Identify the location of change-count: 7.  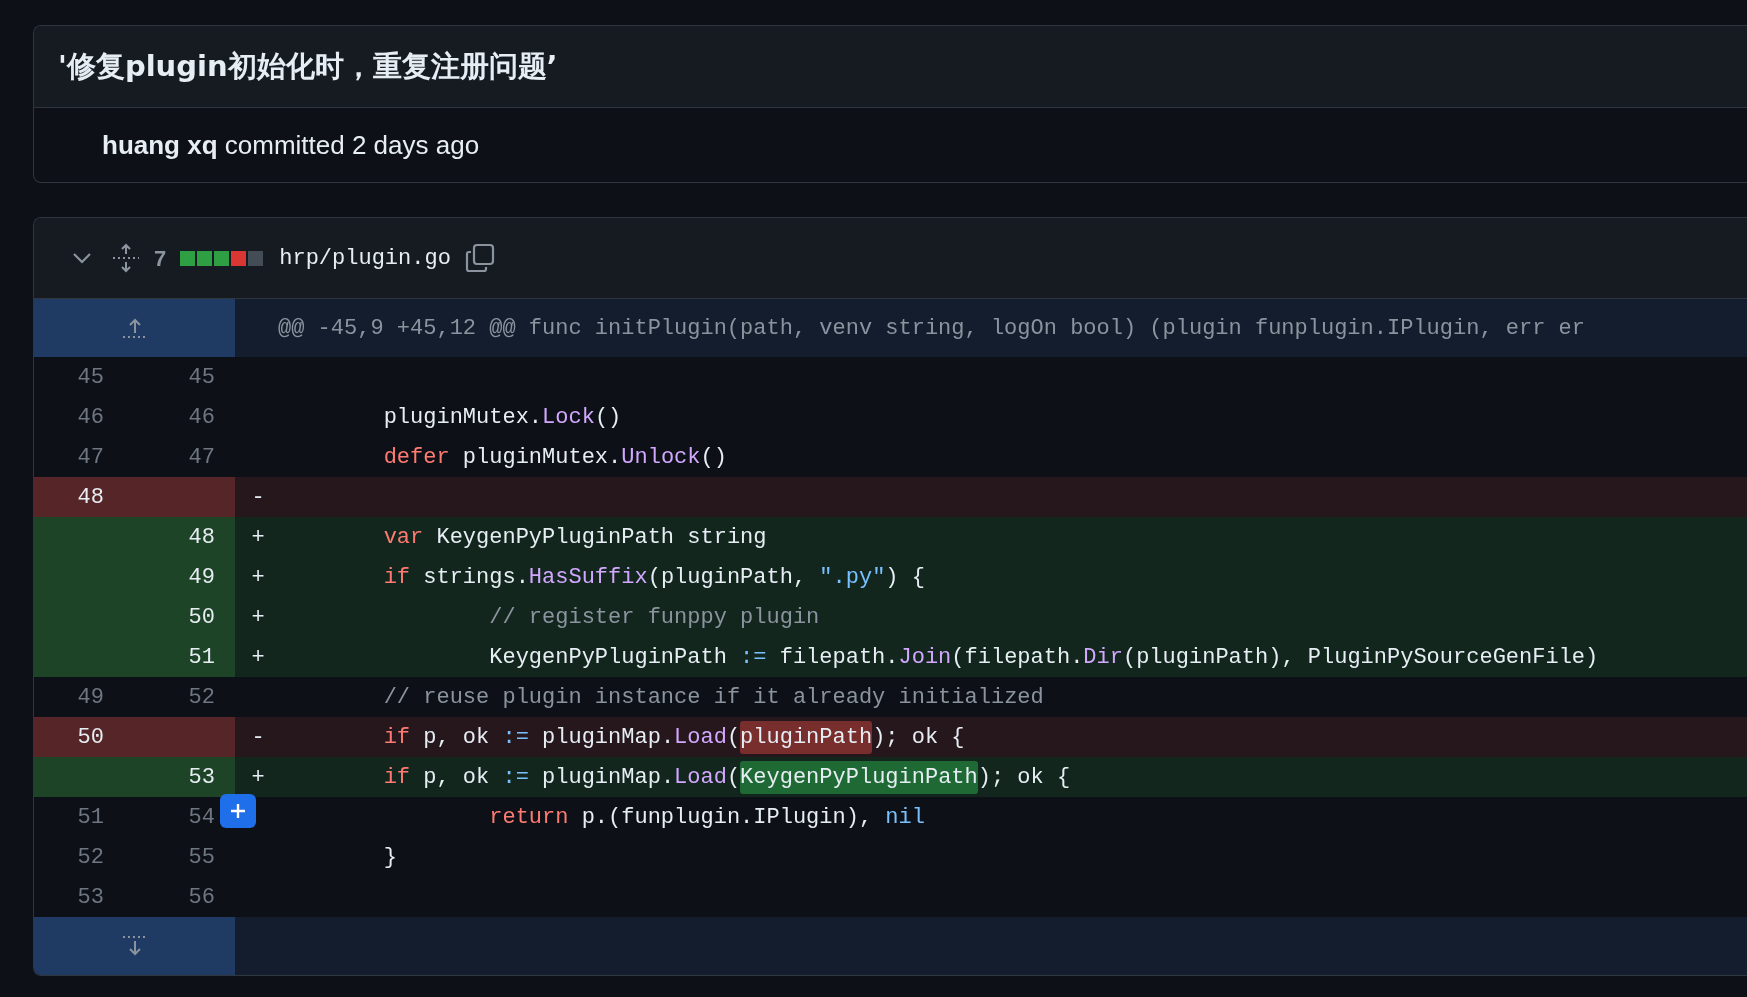
(160, 258).